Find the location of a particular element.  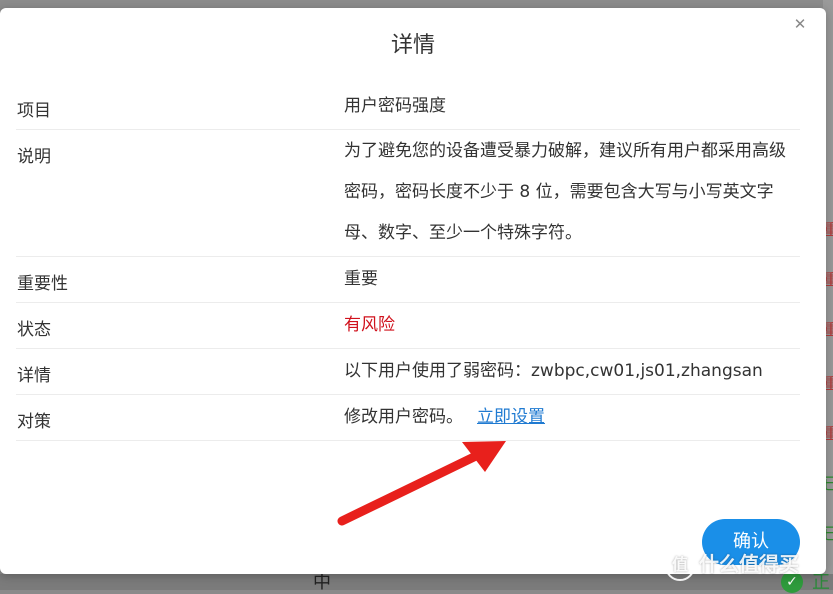

row-label-details: 详情 is located at coordinates (34, 373).